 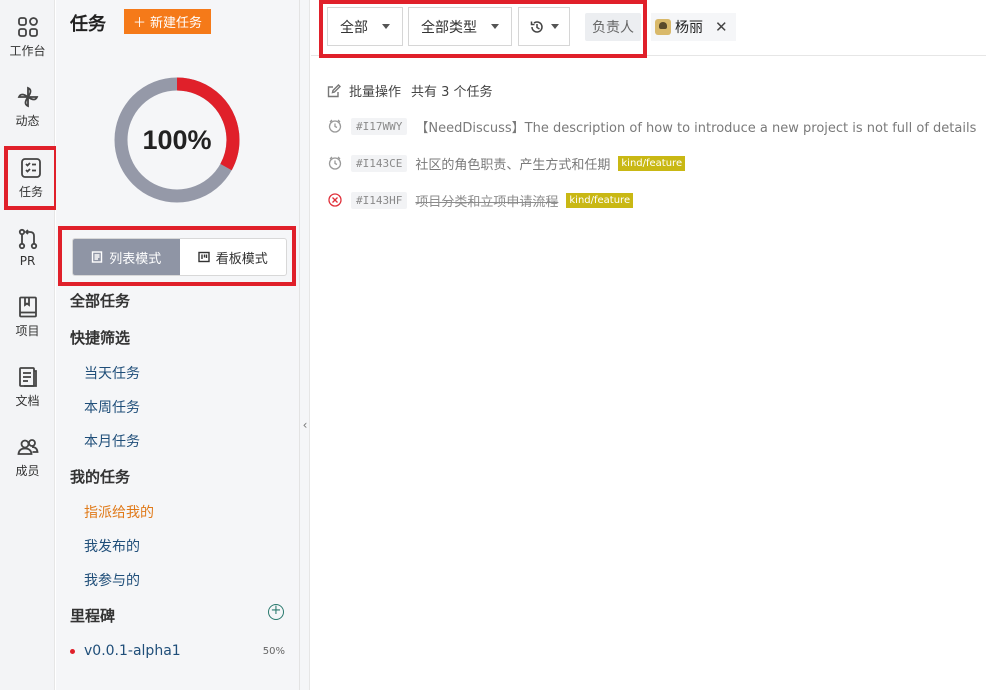 I want to click on rail-item-projects: 项目, so click(x=27, y=317).